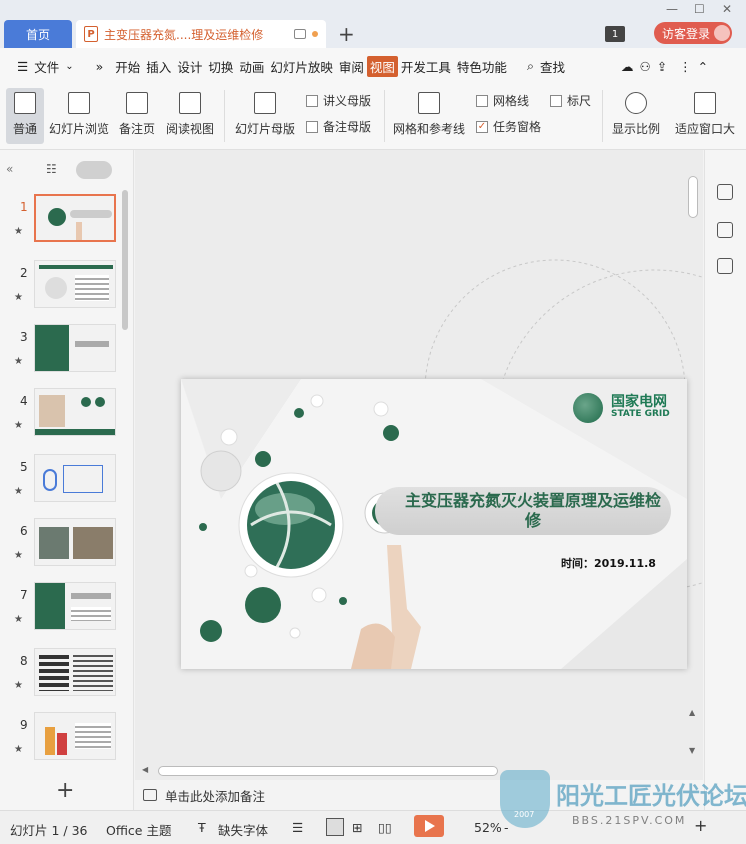 Image resolution: width=746 pixels, height=844 pixels. What do you see at coordinates (150, 795) in the screenshot?
I see `comment-icon` at bounding box center [150, 795].